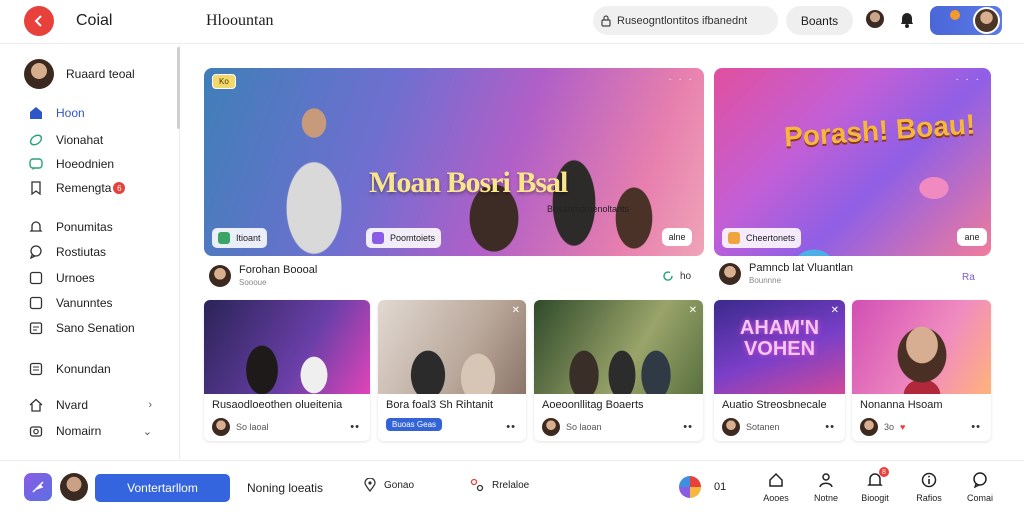 The image size is (1024, 512). What do you see at coordinates (468, 182) in the screenshot?
I see `hero-title: Moan Bosri Bsal` at bounding box center [468, 182].